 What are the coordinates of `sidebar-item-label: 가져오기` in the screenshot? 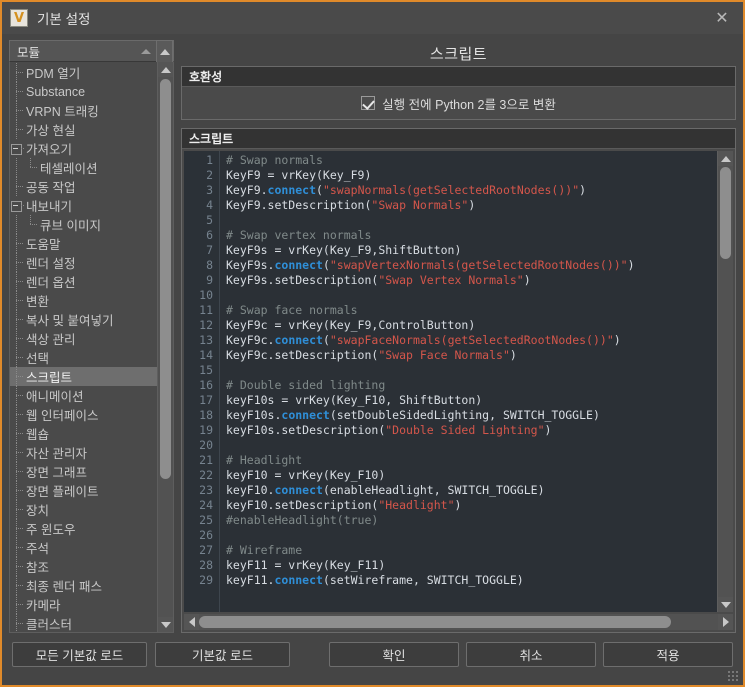 It's located at (49, 150).